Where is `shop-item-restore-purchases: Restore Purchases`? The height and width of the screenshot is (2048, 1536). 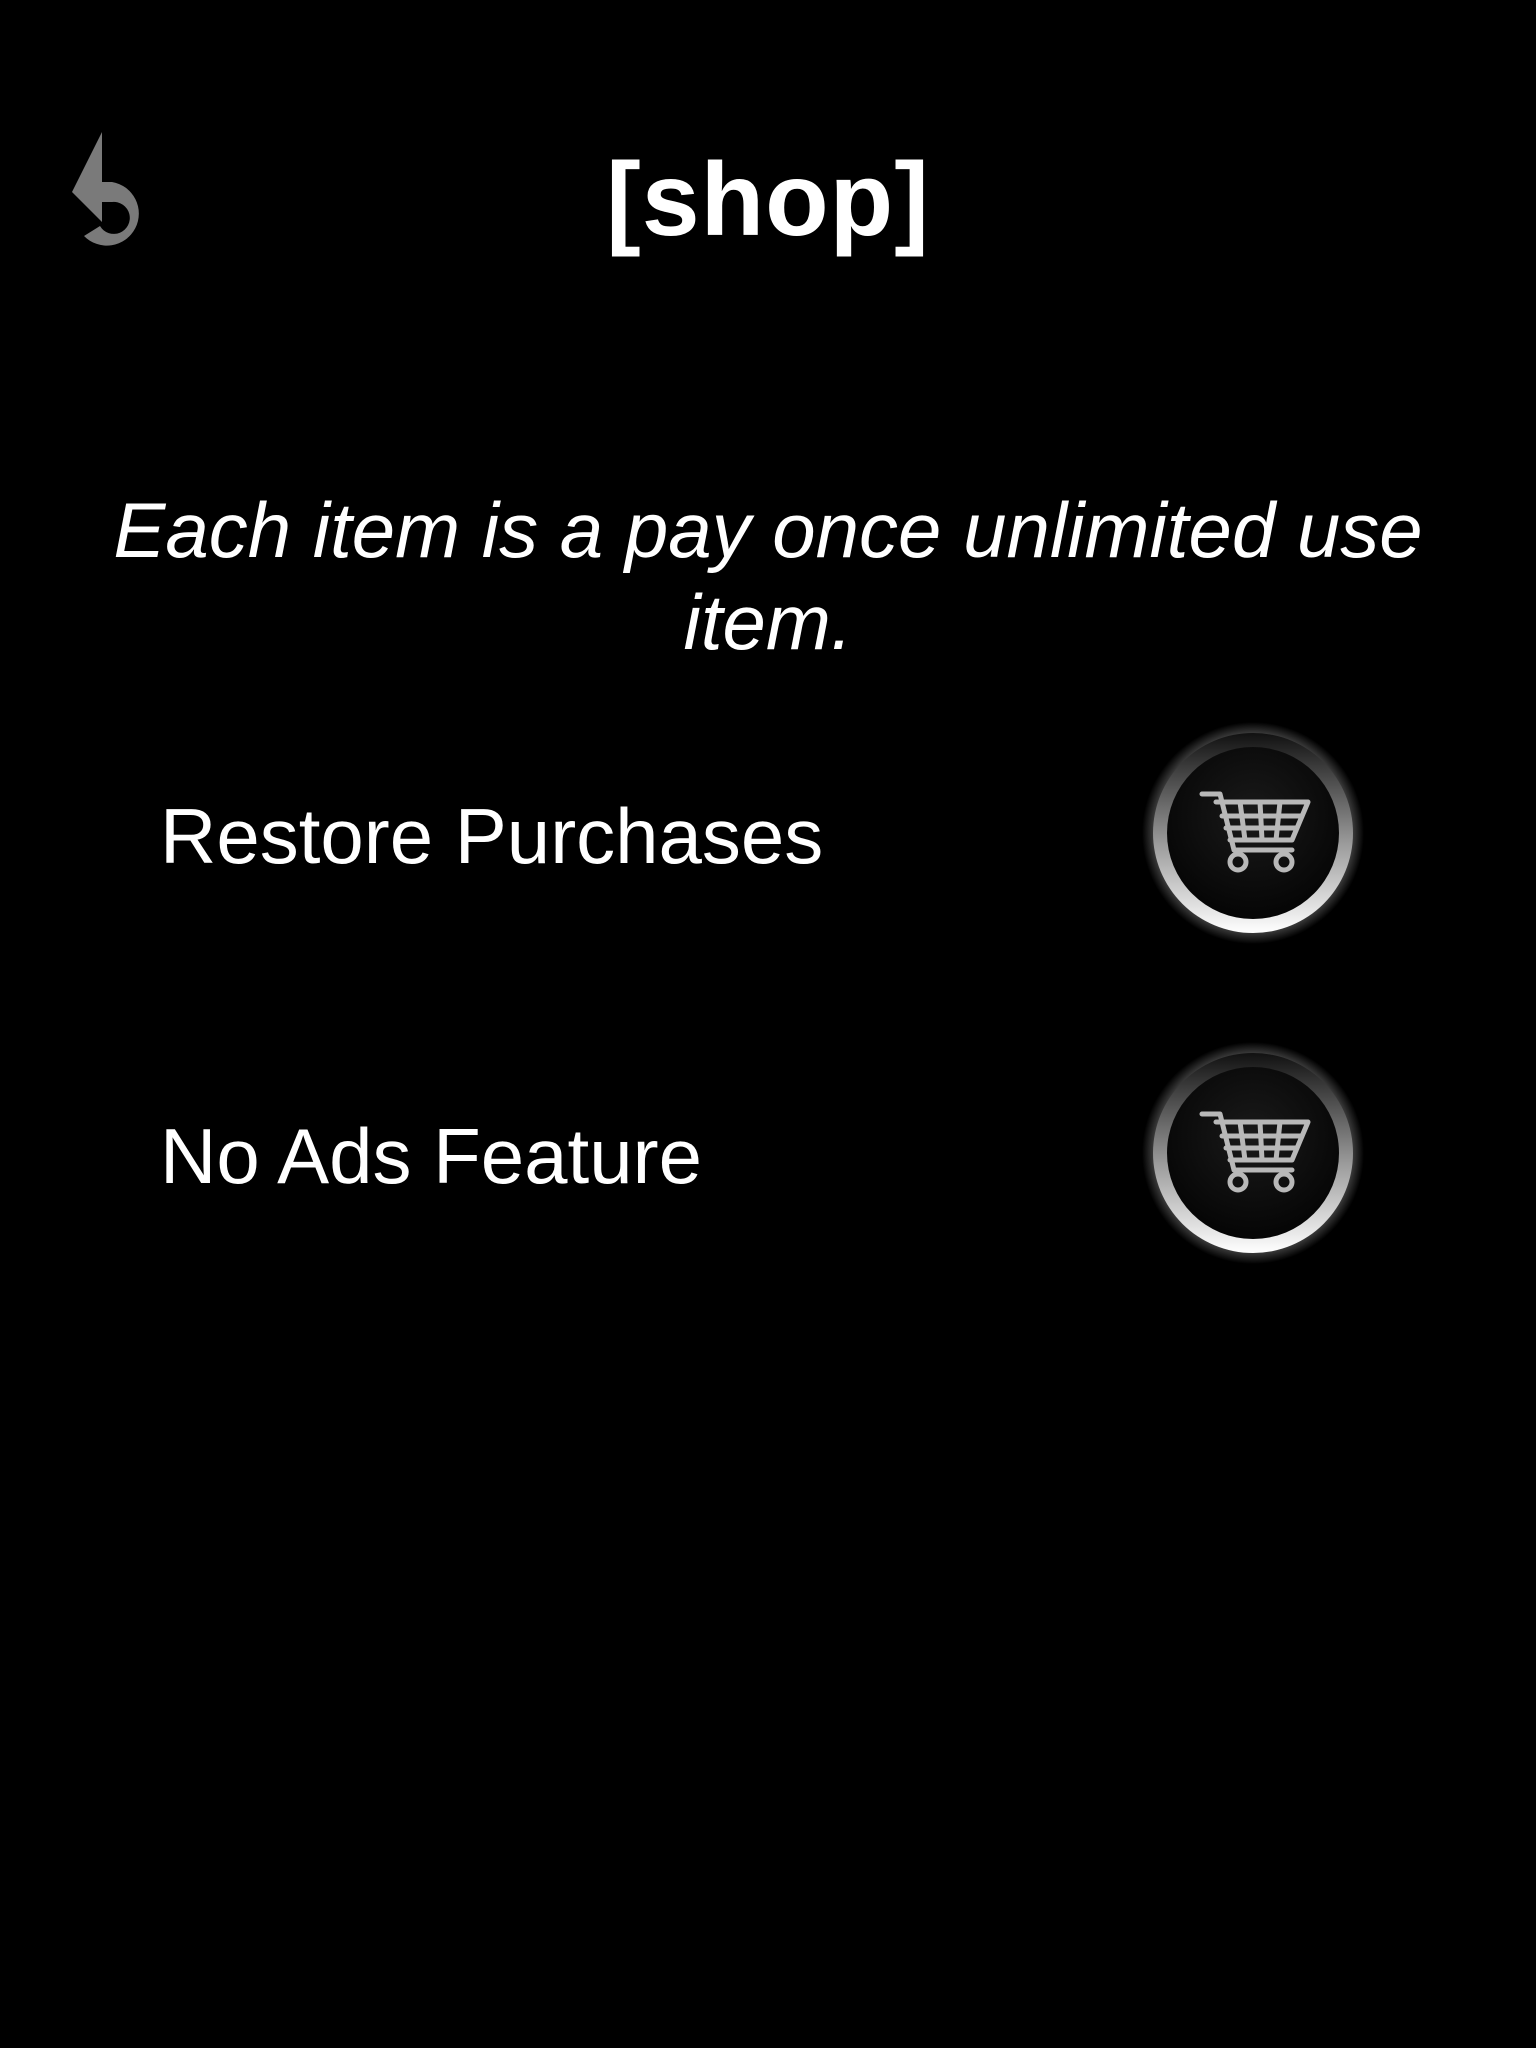 shop-item-restore-purchases: Restore Purchases is located at coordinates (768, 835).